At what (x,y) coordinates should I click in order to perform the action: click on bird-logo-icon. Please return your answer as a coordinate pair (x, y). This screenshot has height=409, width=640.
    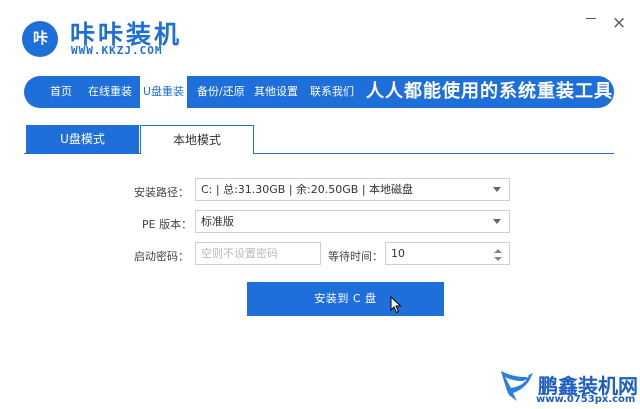
    Looking at the image, I should click on (517, 386).